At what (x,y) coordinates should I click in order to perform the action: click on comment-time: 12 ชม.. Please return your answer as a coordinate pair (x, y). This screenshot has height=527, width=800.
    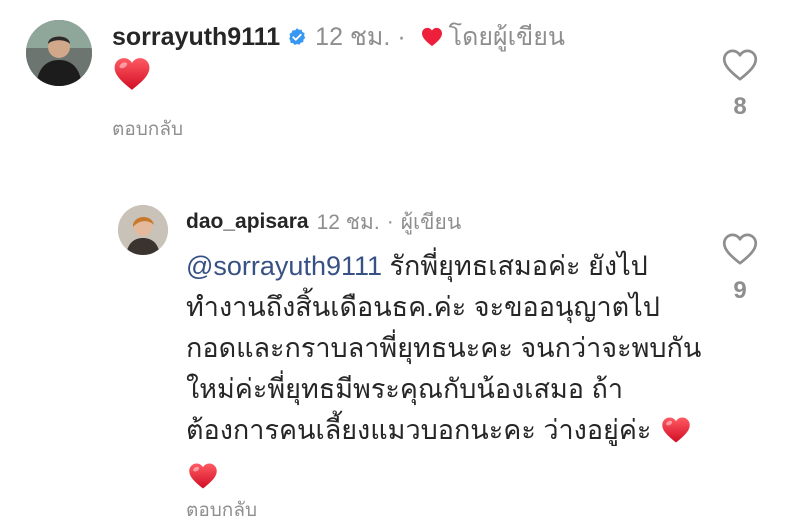
    Looking at the image, I should click on (353, 37).